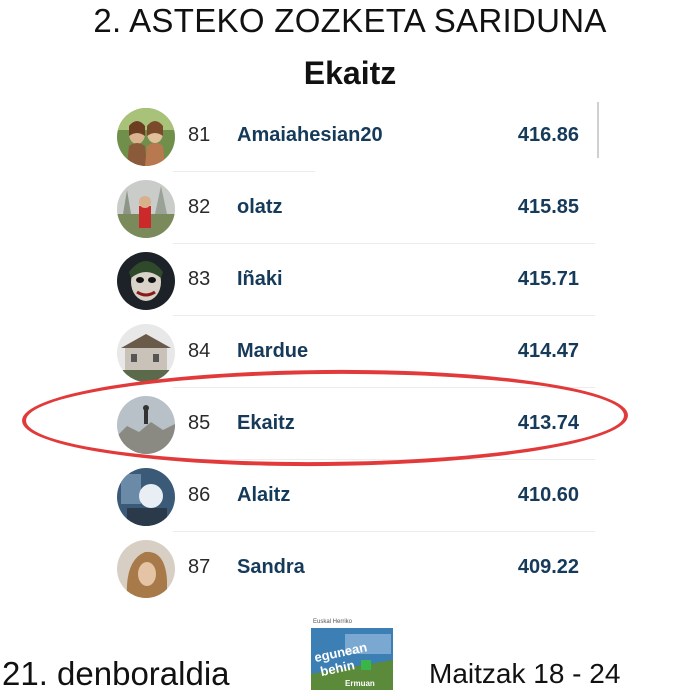 The image size is (700, 700). Describe the element at coordinates (199, 207) in the screenshot. I see `rank-number: 82` at that location.